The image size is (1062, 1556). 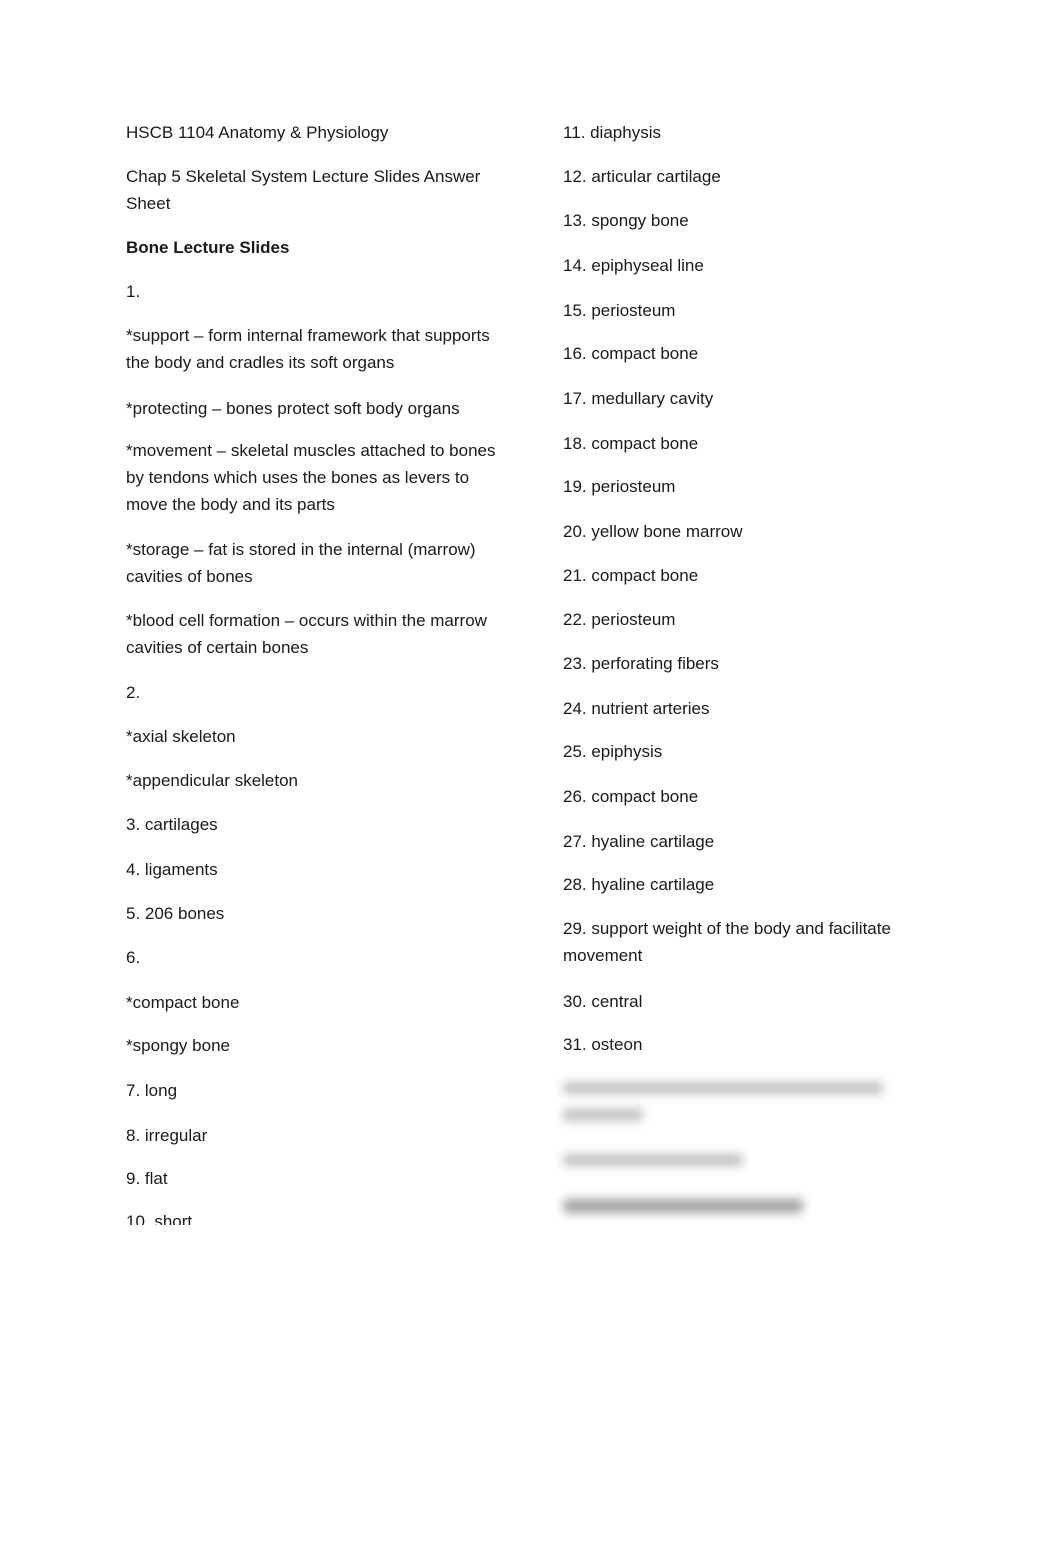 What do you see at coordinates (603, 1044) in the screenshot?
I see `right-paragraph: 31. osteon` at bounding box center [603, 1044].